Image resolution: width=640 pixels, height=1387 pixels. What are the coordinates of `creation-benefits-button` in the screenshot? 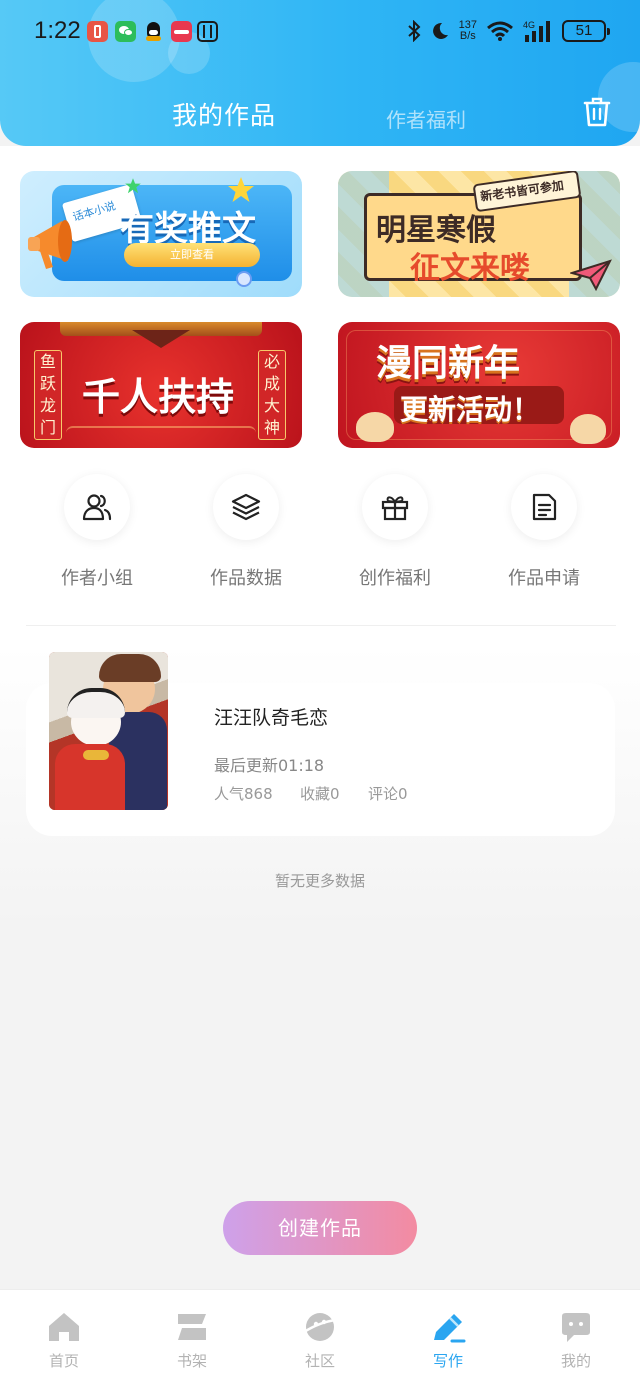 It's located at (395, 507).